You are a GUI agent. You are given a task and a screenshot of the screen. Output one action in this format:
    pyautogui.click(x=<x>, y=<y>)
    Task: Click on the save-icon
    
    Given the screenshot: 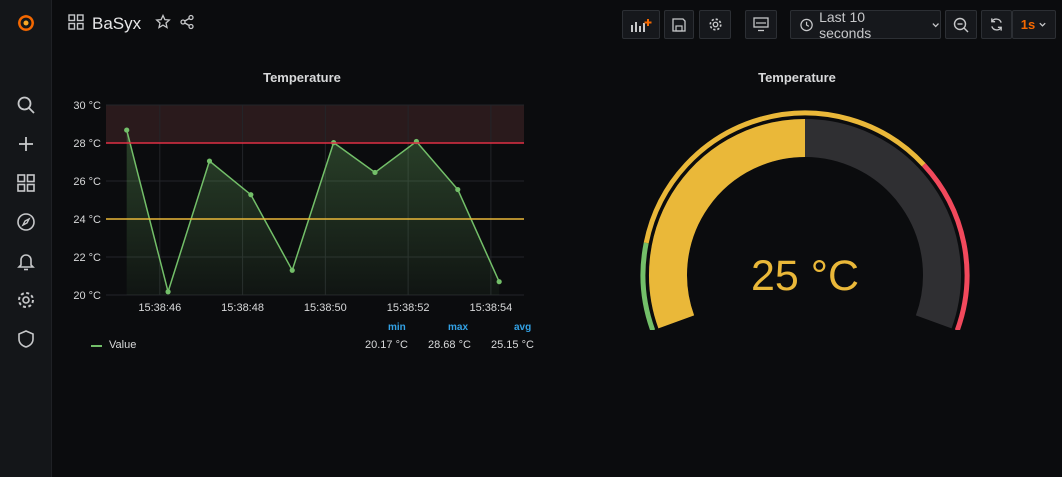 What is the action you would take?
    pyautogui.click(x=679, y=24)
    